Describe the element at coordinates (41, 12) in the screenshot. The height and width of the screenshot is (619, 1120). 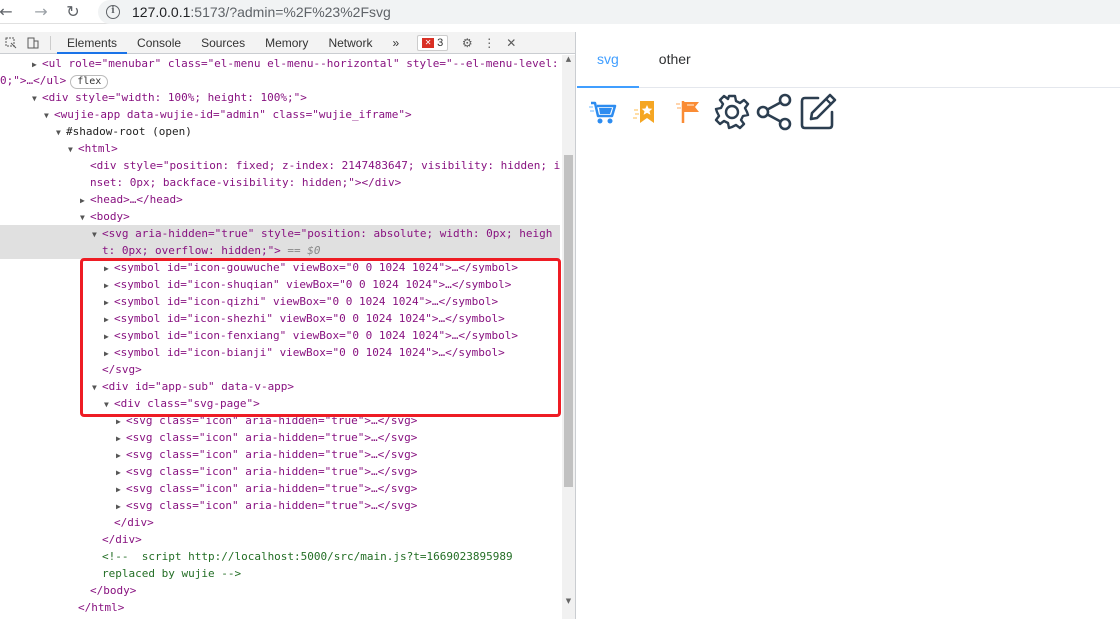
I see `forward-icon: →` at that location.